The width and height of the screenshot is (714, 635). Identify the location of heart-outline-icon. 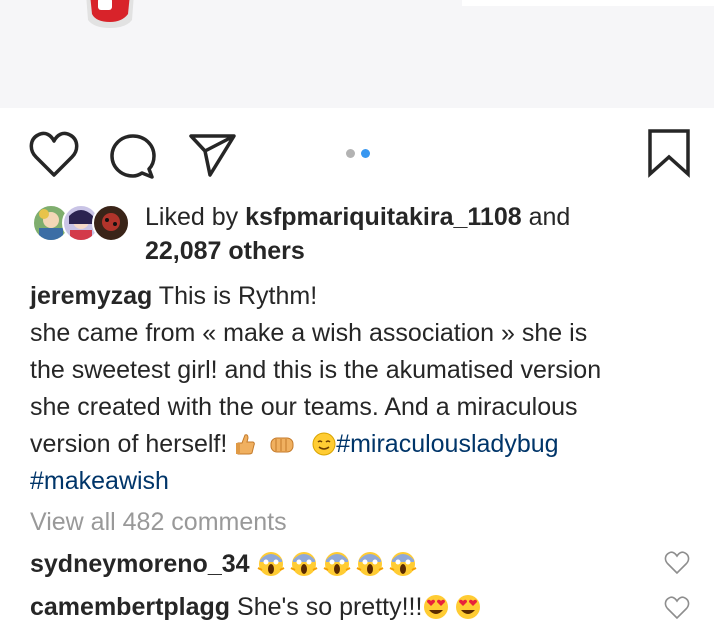
(54, 155).